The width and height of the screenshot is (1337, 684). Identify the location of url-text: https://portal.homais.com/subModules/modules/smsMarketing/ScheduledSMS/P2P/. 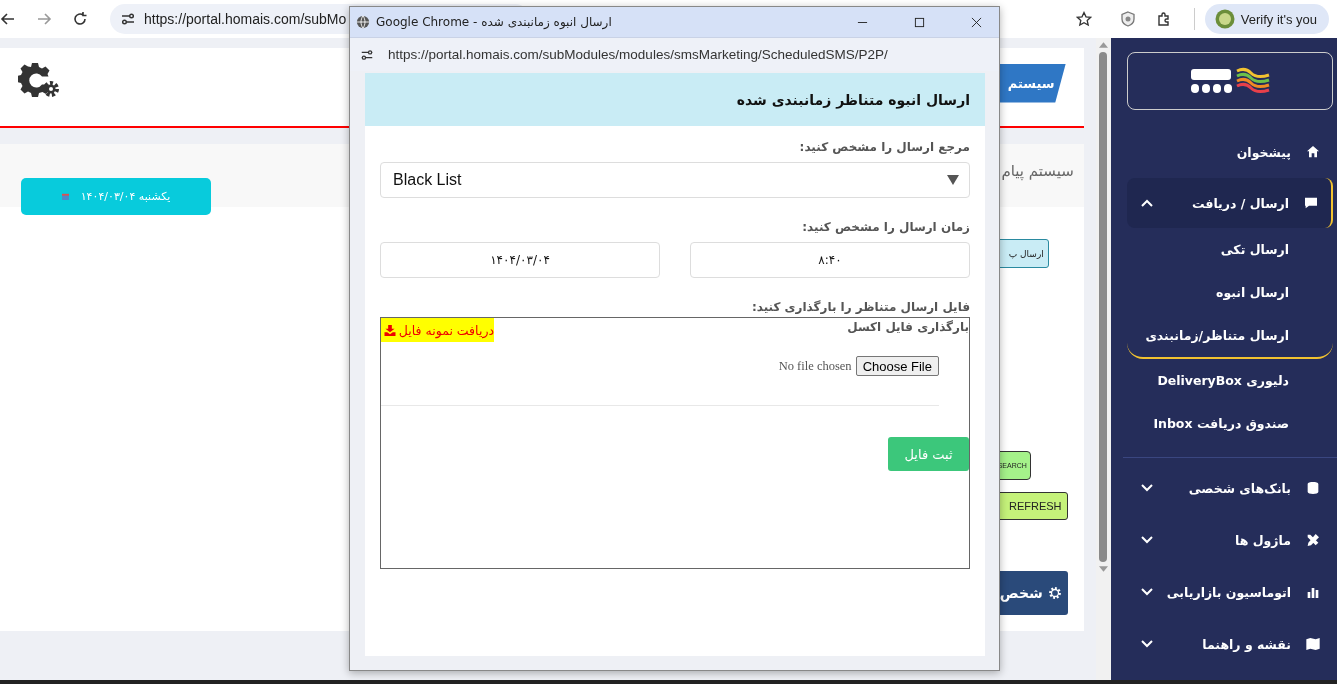
(638, 54).